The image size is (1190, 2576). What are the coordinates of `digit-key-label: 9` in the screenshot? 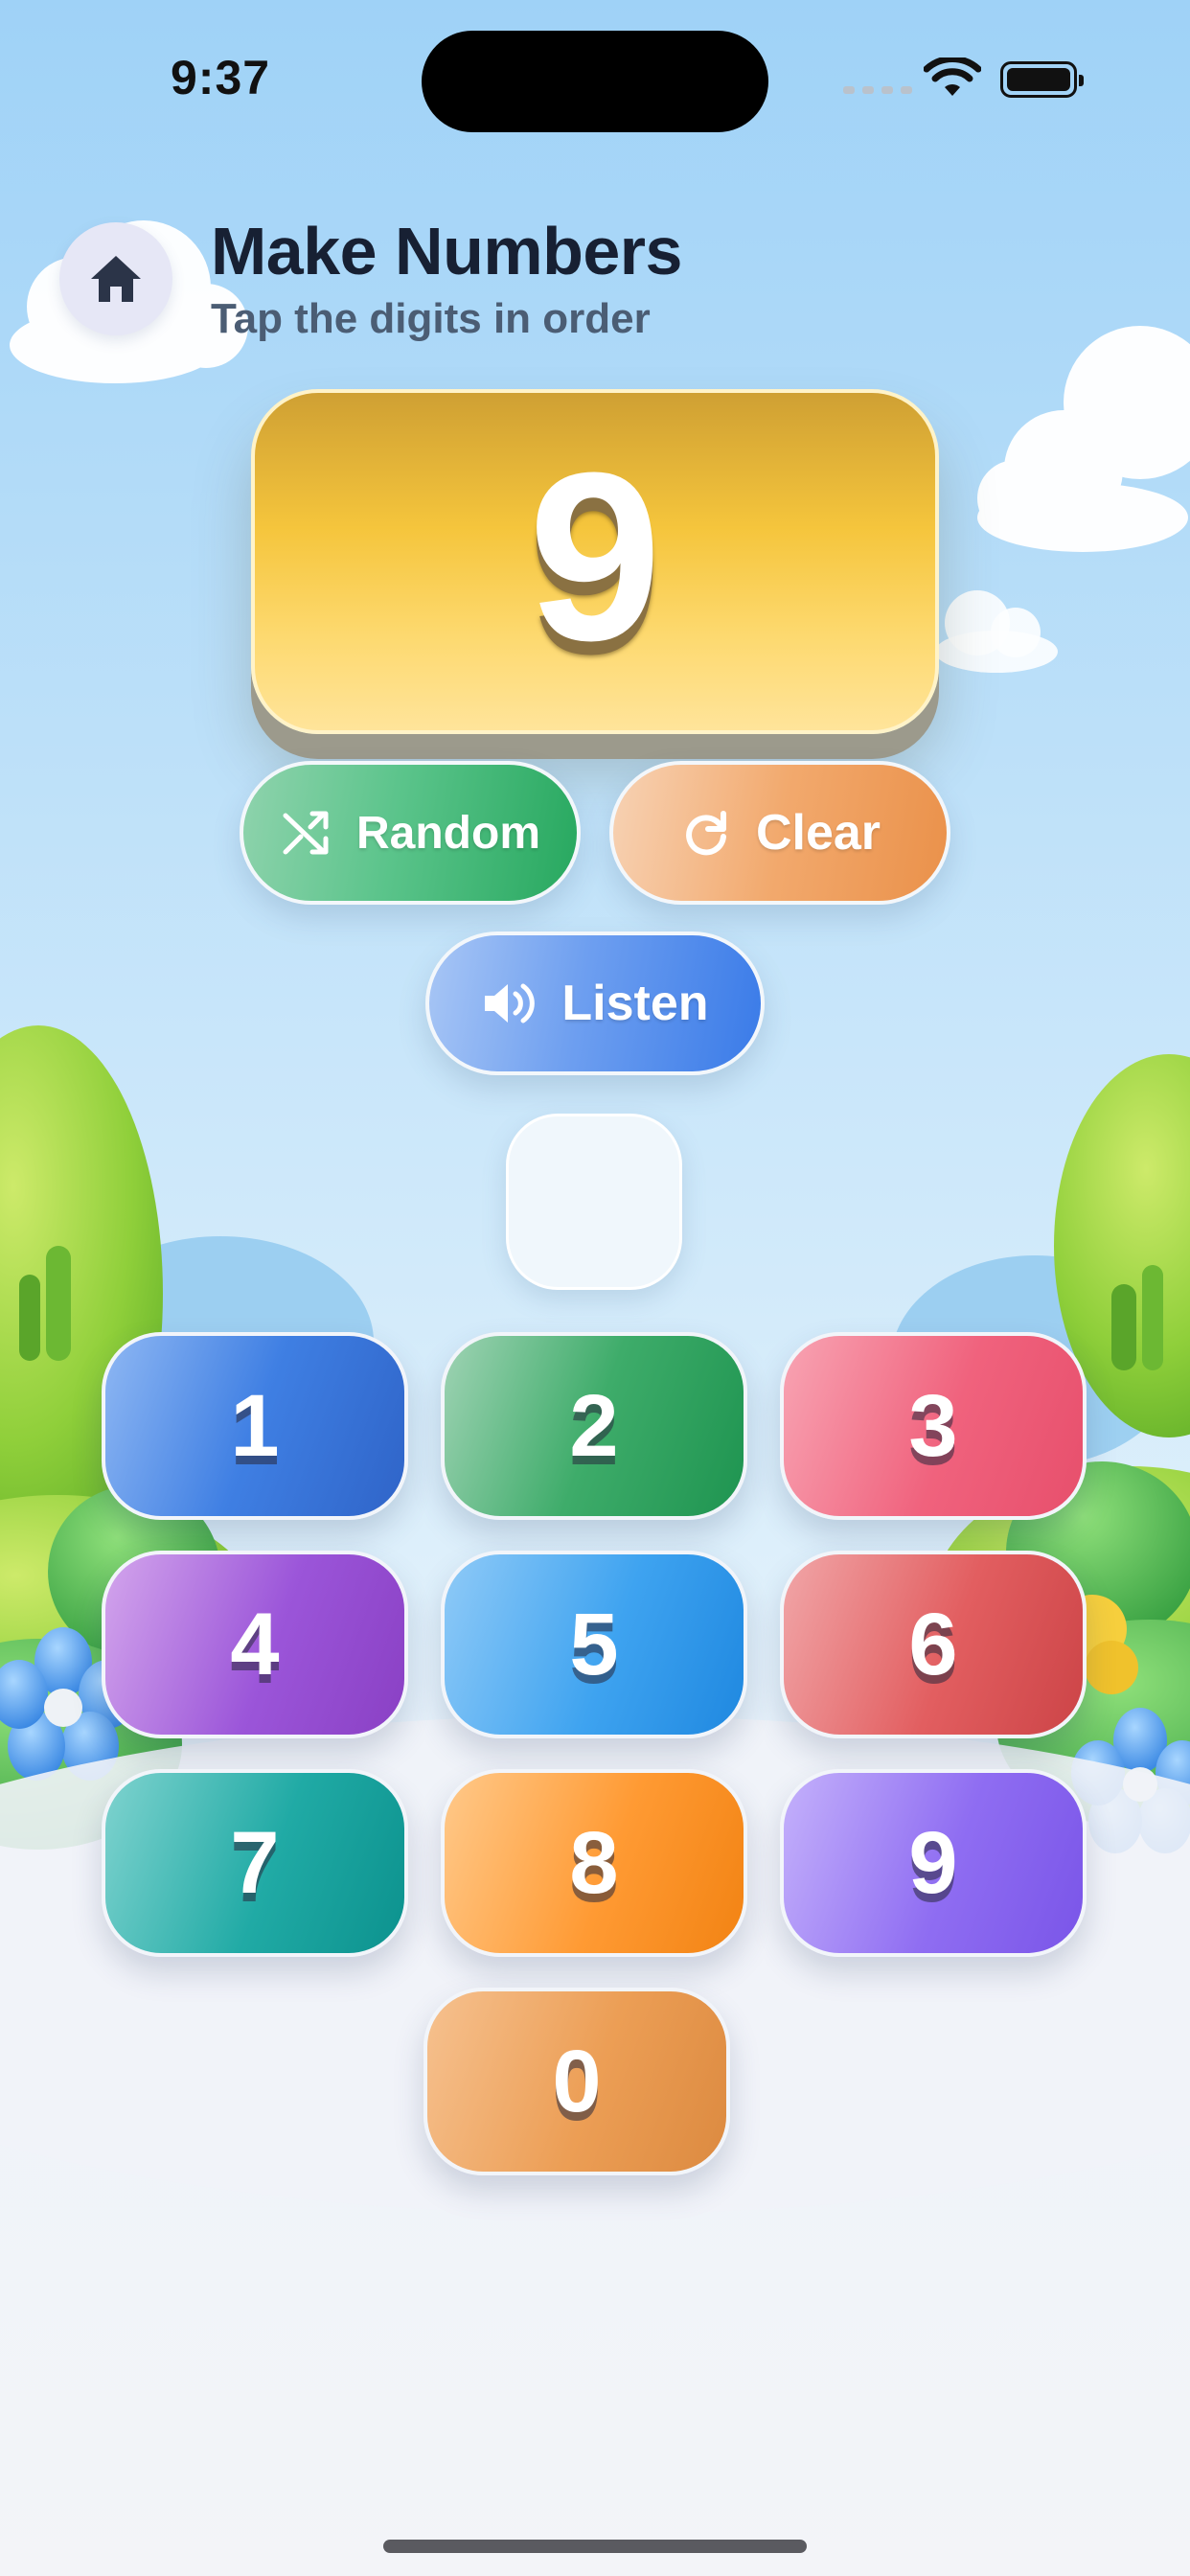 It's located at (933, 1863).